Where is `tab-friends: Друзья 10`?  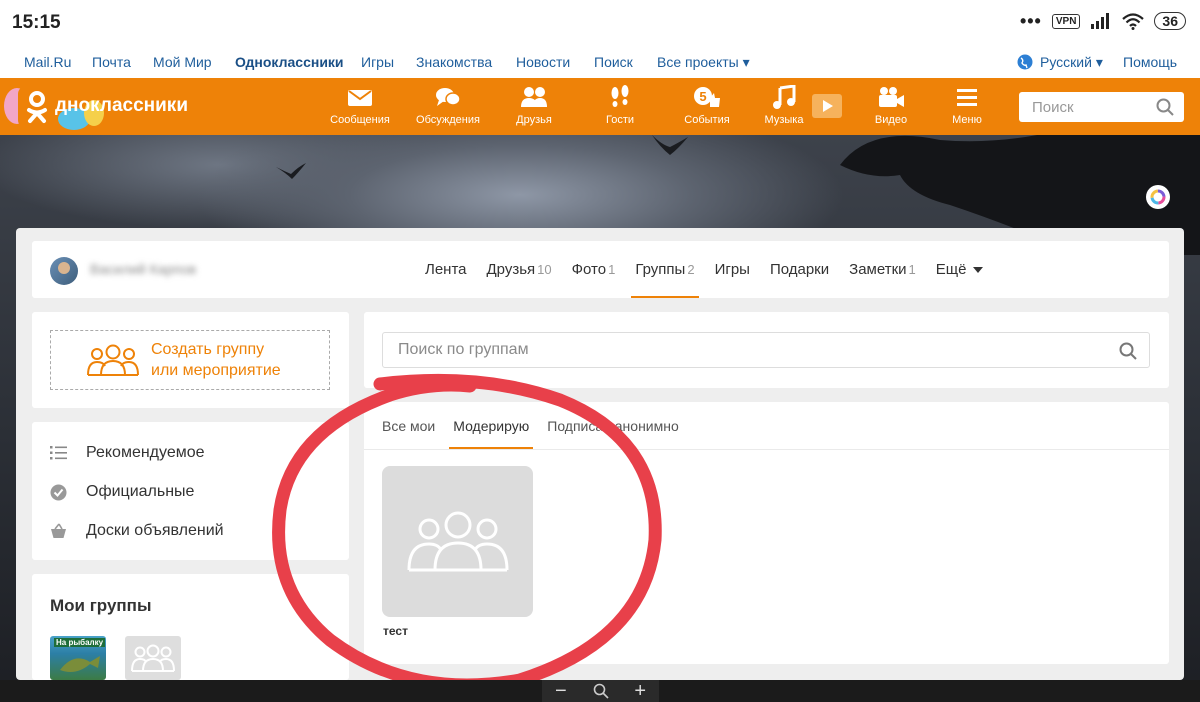 tab-friends: Друзья 10 is located at coordinates (519, 269).